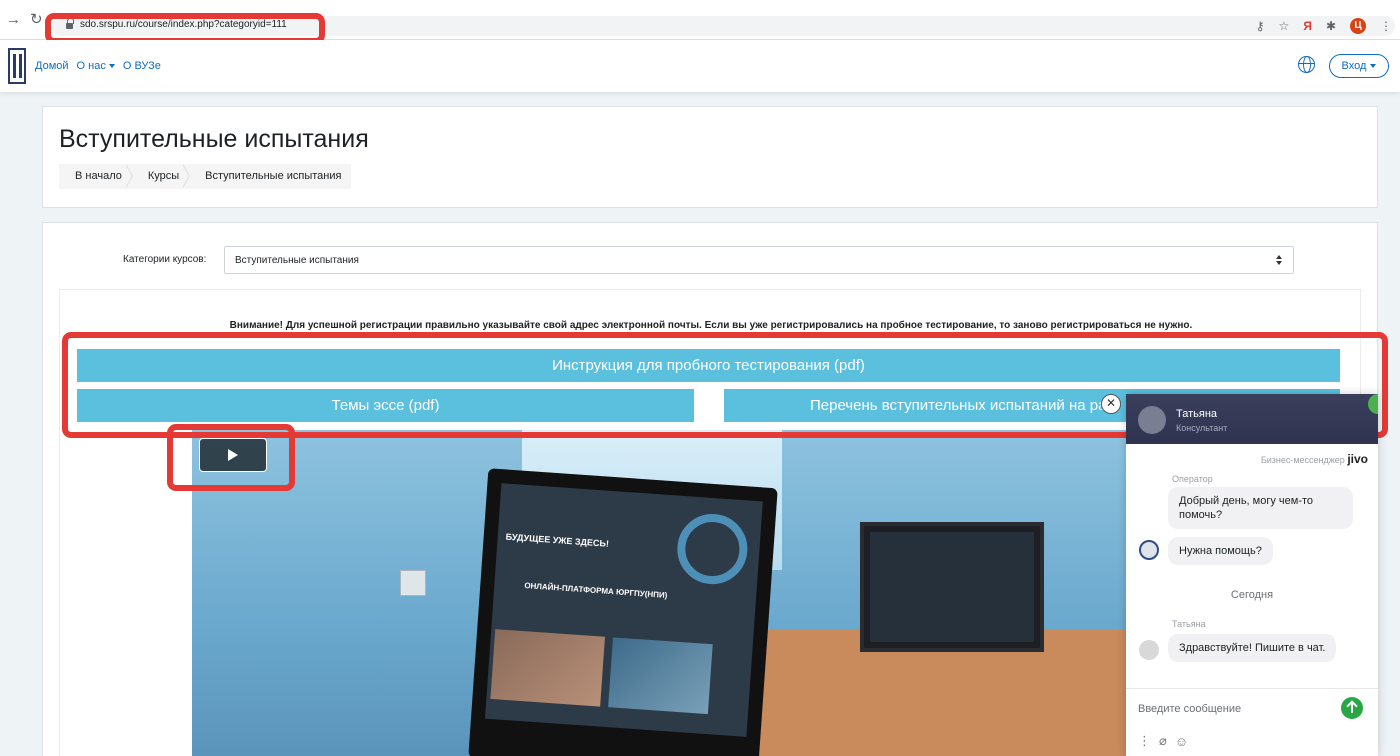 This screenshot has width=1400, height=756. I want to click on agent-role: Консультант, so click(1202, 428).